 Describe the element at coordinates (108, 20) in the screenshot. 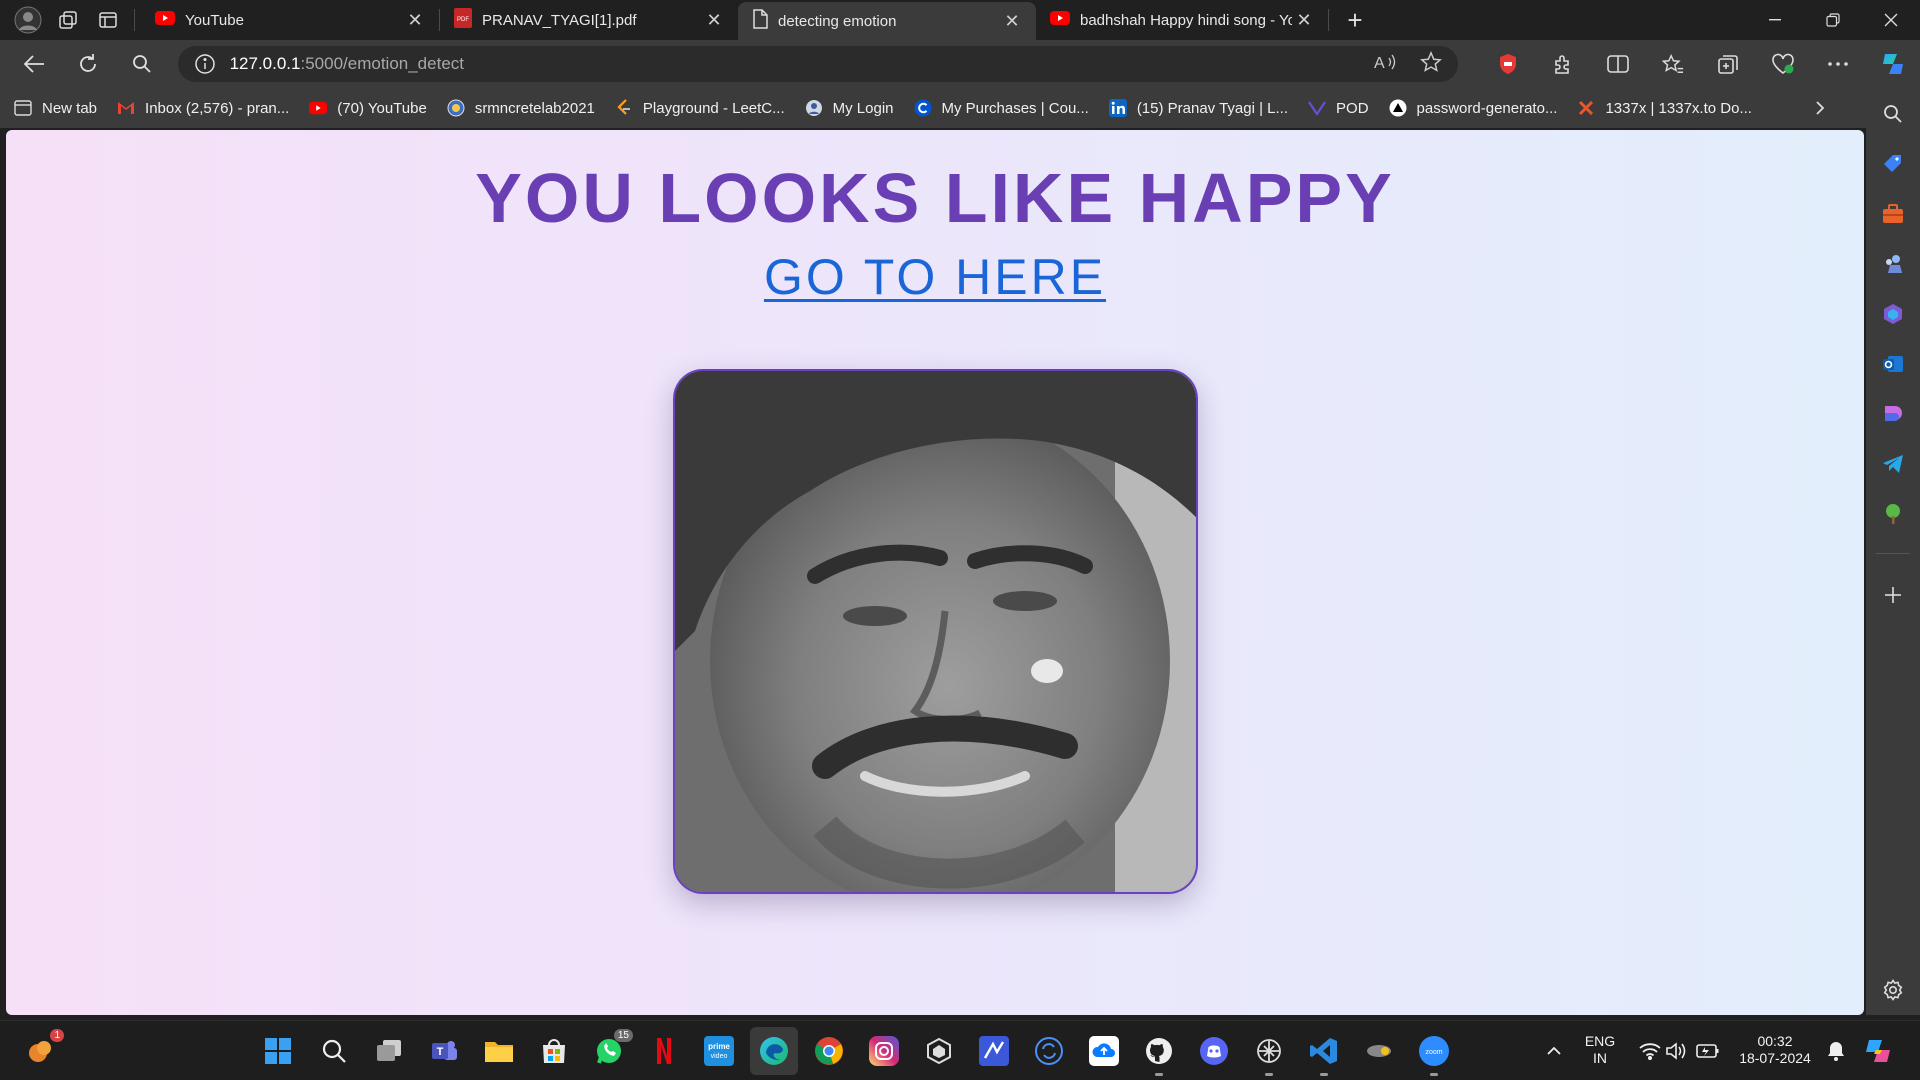

I see `tab-actions-icon` at that location.